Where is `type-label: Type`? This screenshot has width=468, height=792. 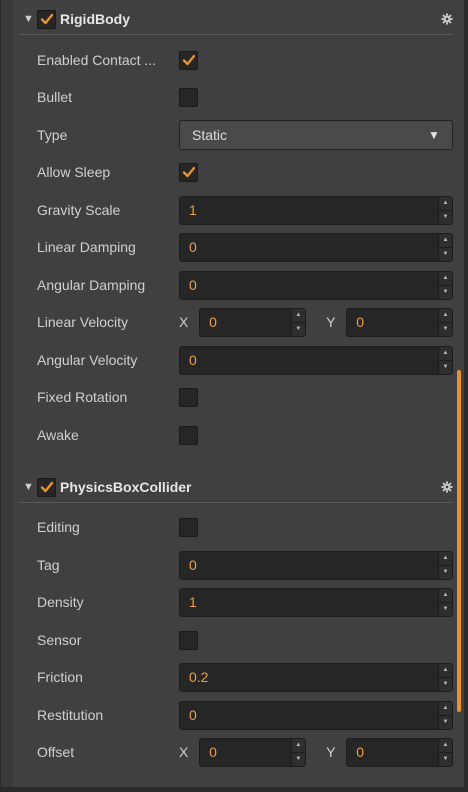 type-label: Type is located at coordinates (52, 135).